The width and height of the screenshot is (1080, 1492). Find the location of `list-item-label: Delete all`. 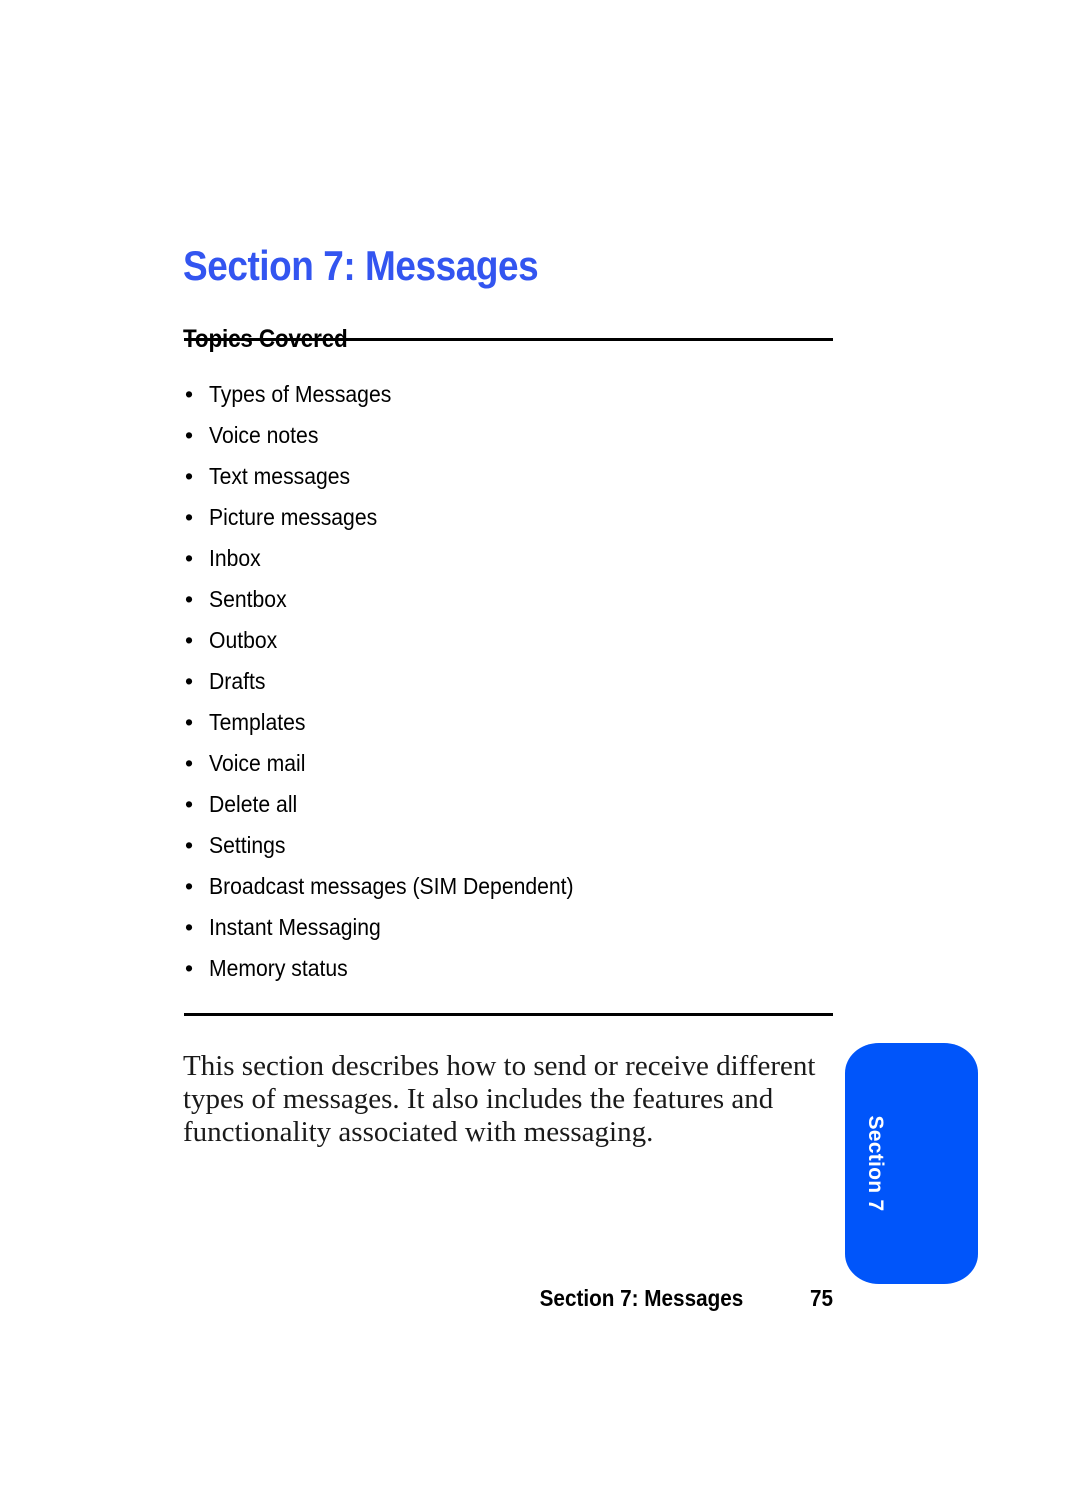

list-item-label: Delete all is located at coordinates (253, 804).